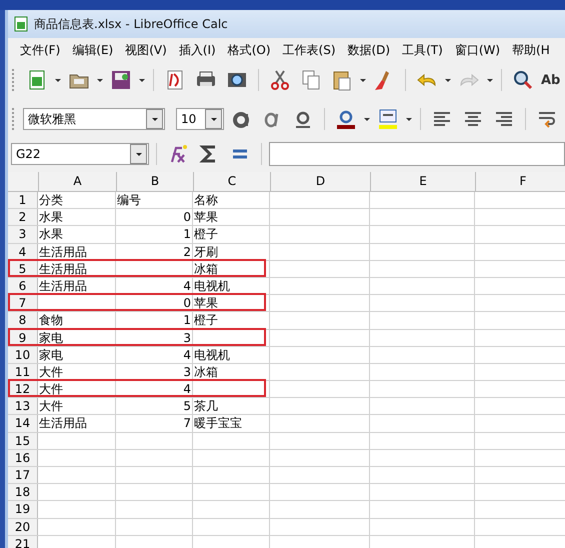 Image resolution: width=565 pixels, height=548 pixels. Describe the element at coordinates (155, 181) in the screenshot. I see `column-header: B` at that location.